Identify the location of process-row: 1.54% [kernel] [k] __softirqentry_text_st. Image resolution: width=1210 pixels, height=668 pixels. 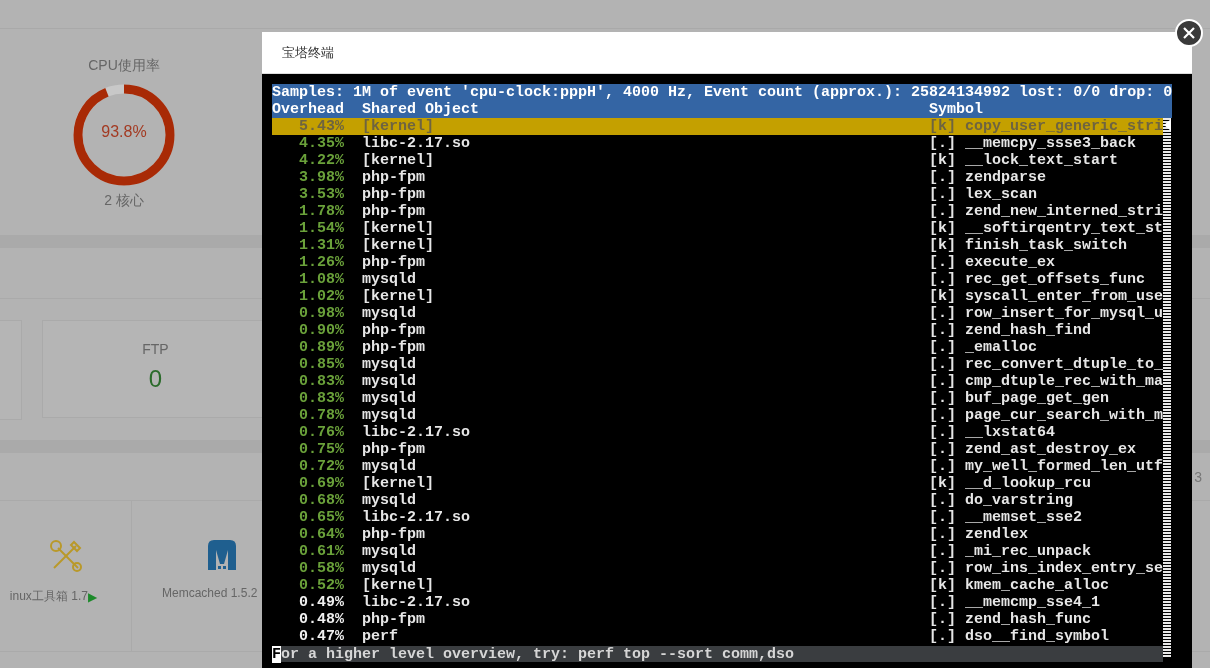
(717, 228).